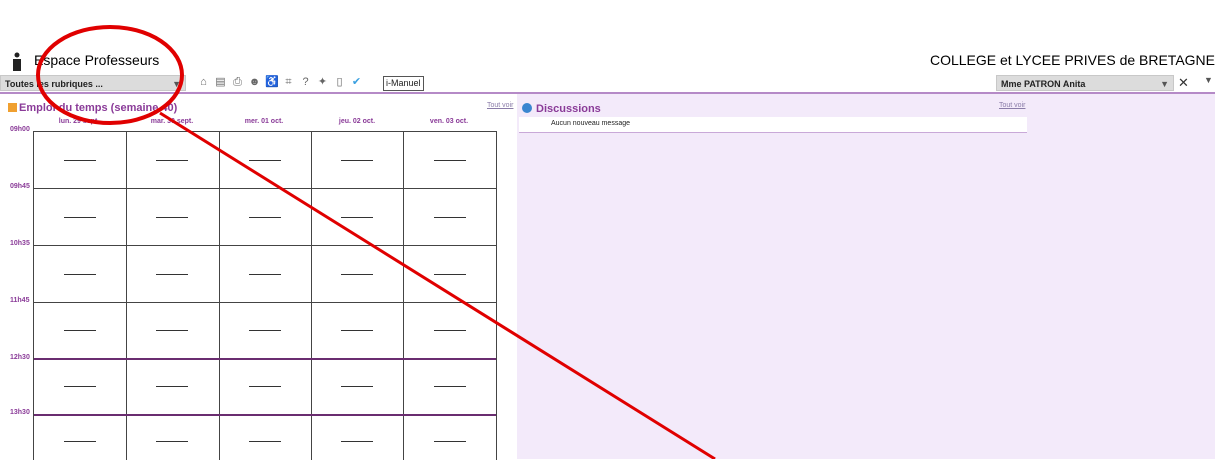 This screenshot has width=1215, height=460. What do you see at coordinates (272, 82) in the screenshot?
I see `accessibility-icon: ♿` at bounding box center [272, 82].